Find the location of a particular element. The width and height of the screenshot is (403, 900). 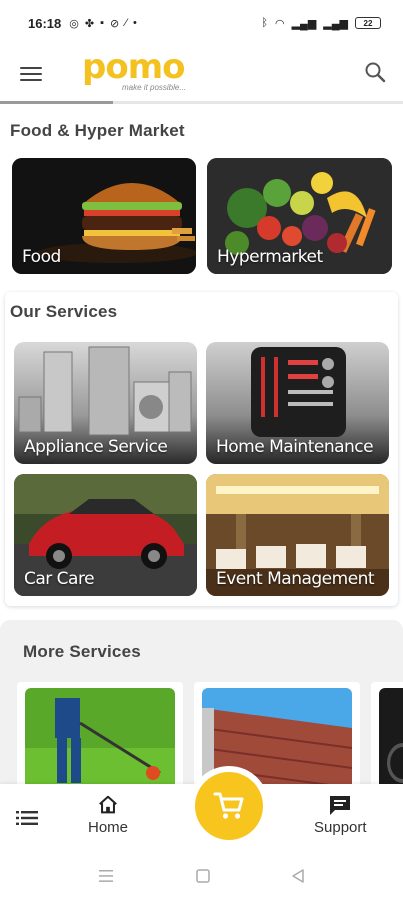

signal-icon: ▂▄▆ is located at coordinates (304, 23).